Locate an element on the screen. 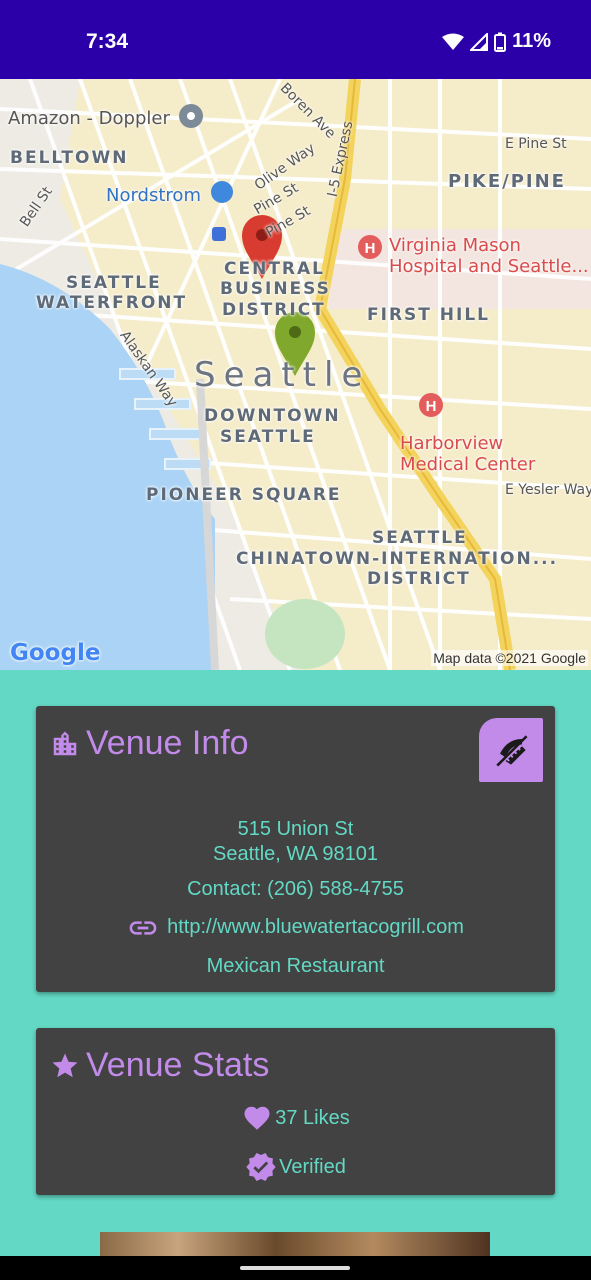 This screenshot has width=591, height=1280. map-label-central-2: BUSINESS is located at coordinates (275, 289).